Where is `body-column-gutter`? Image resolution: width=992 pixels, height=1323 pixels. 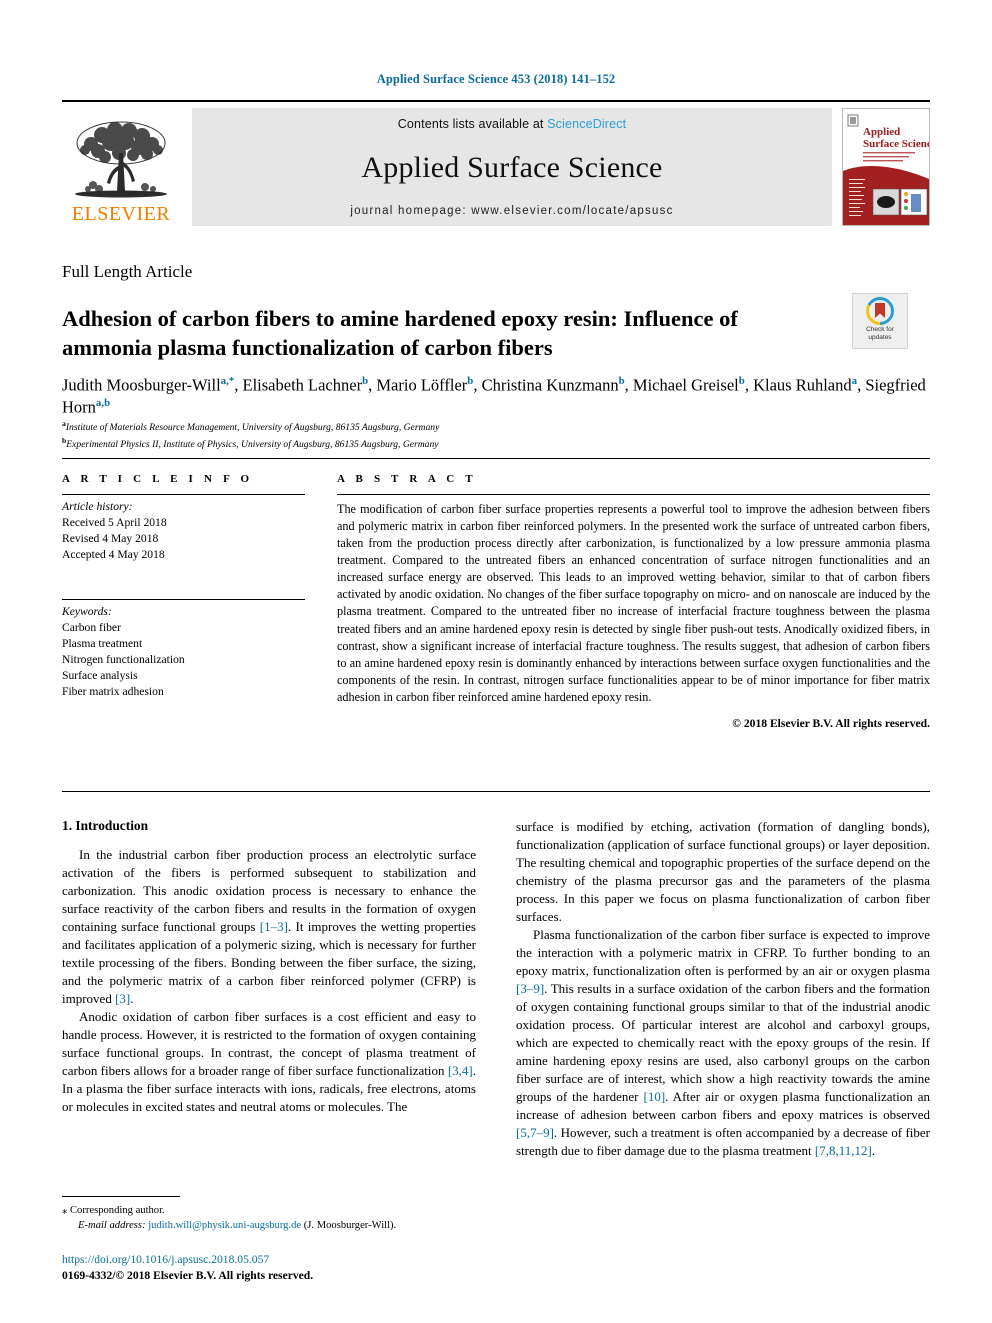 body-column-gutter is located at coordinates (496, 989).